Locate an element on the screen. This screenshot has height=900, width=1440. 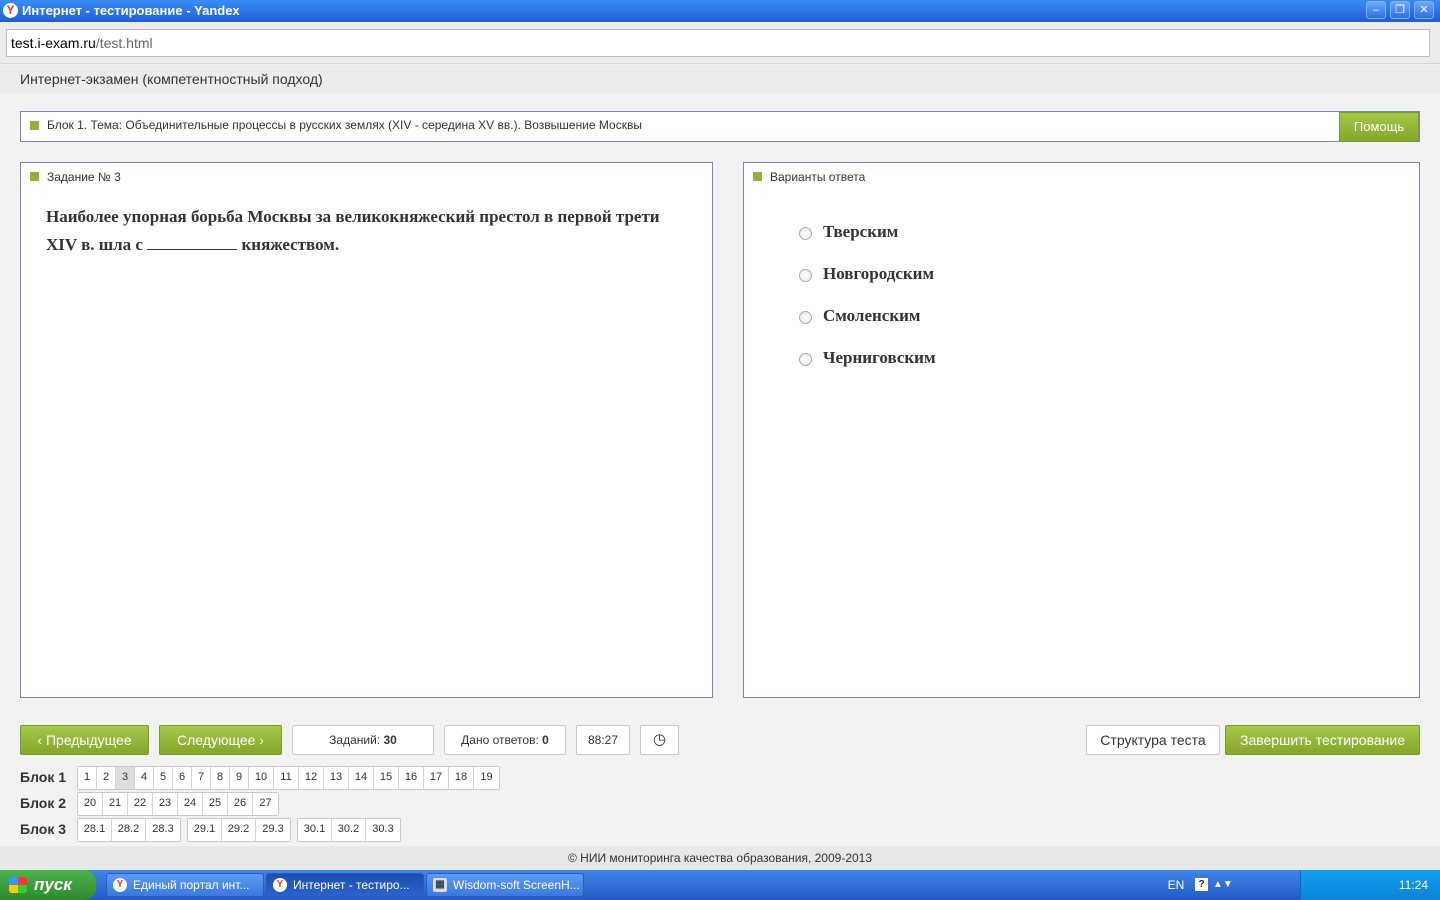
question-number-button: 30.3 is located at coordinates (383, 830).